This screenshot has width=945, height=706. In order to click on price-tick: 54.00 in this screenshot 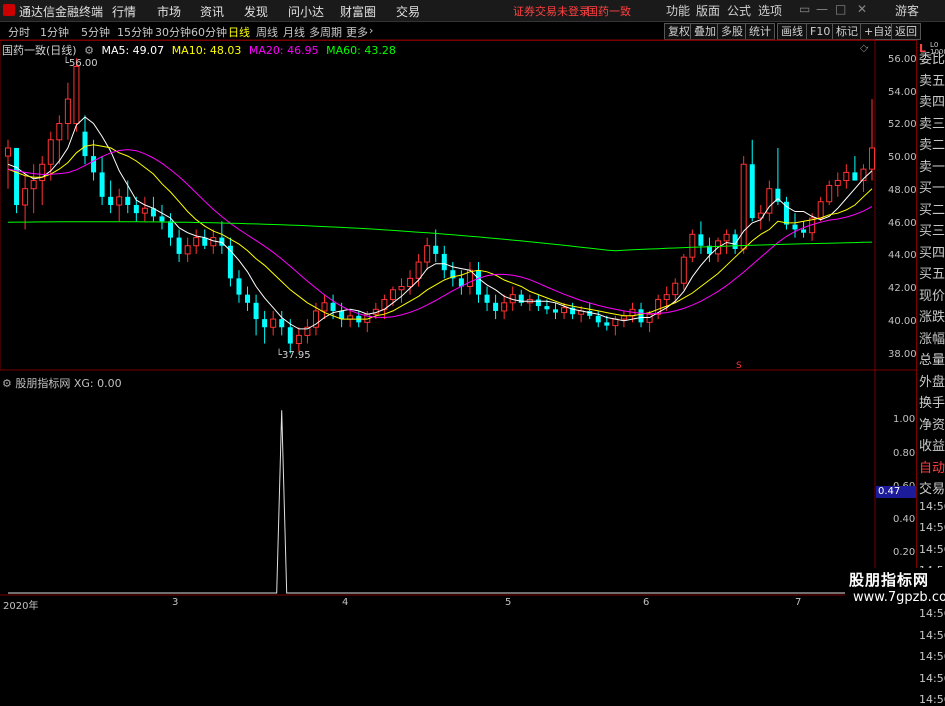, I will do `click(902, 92)`.